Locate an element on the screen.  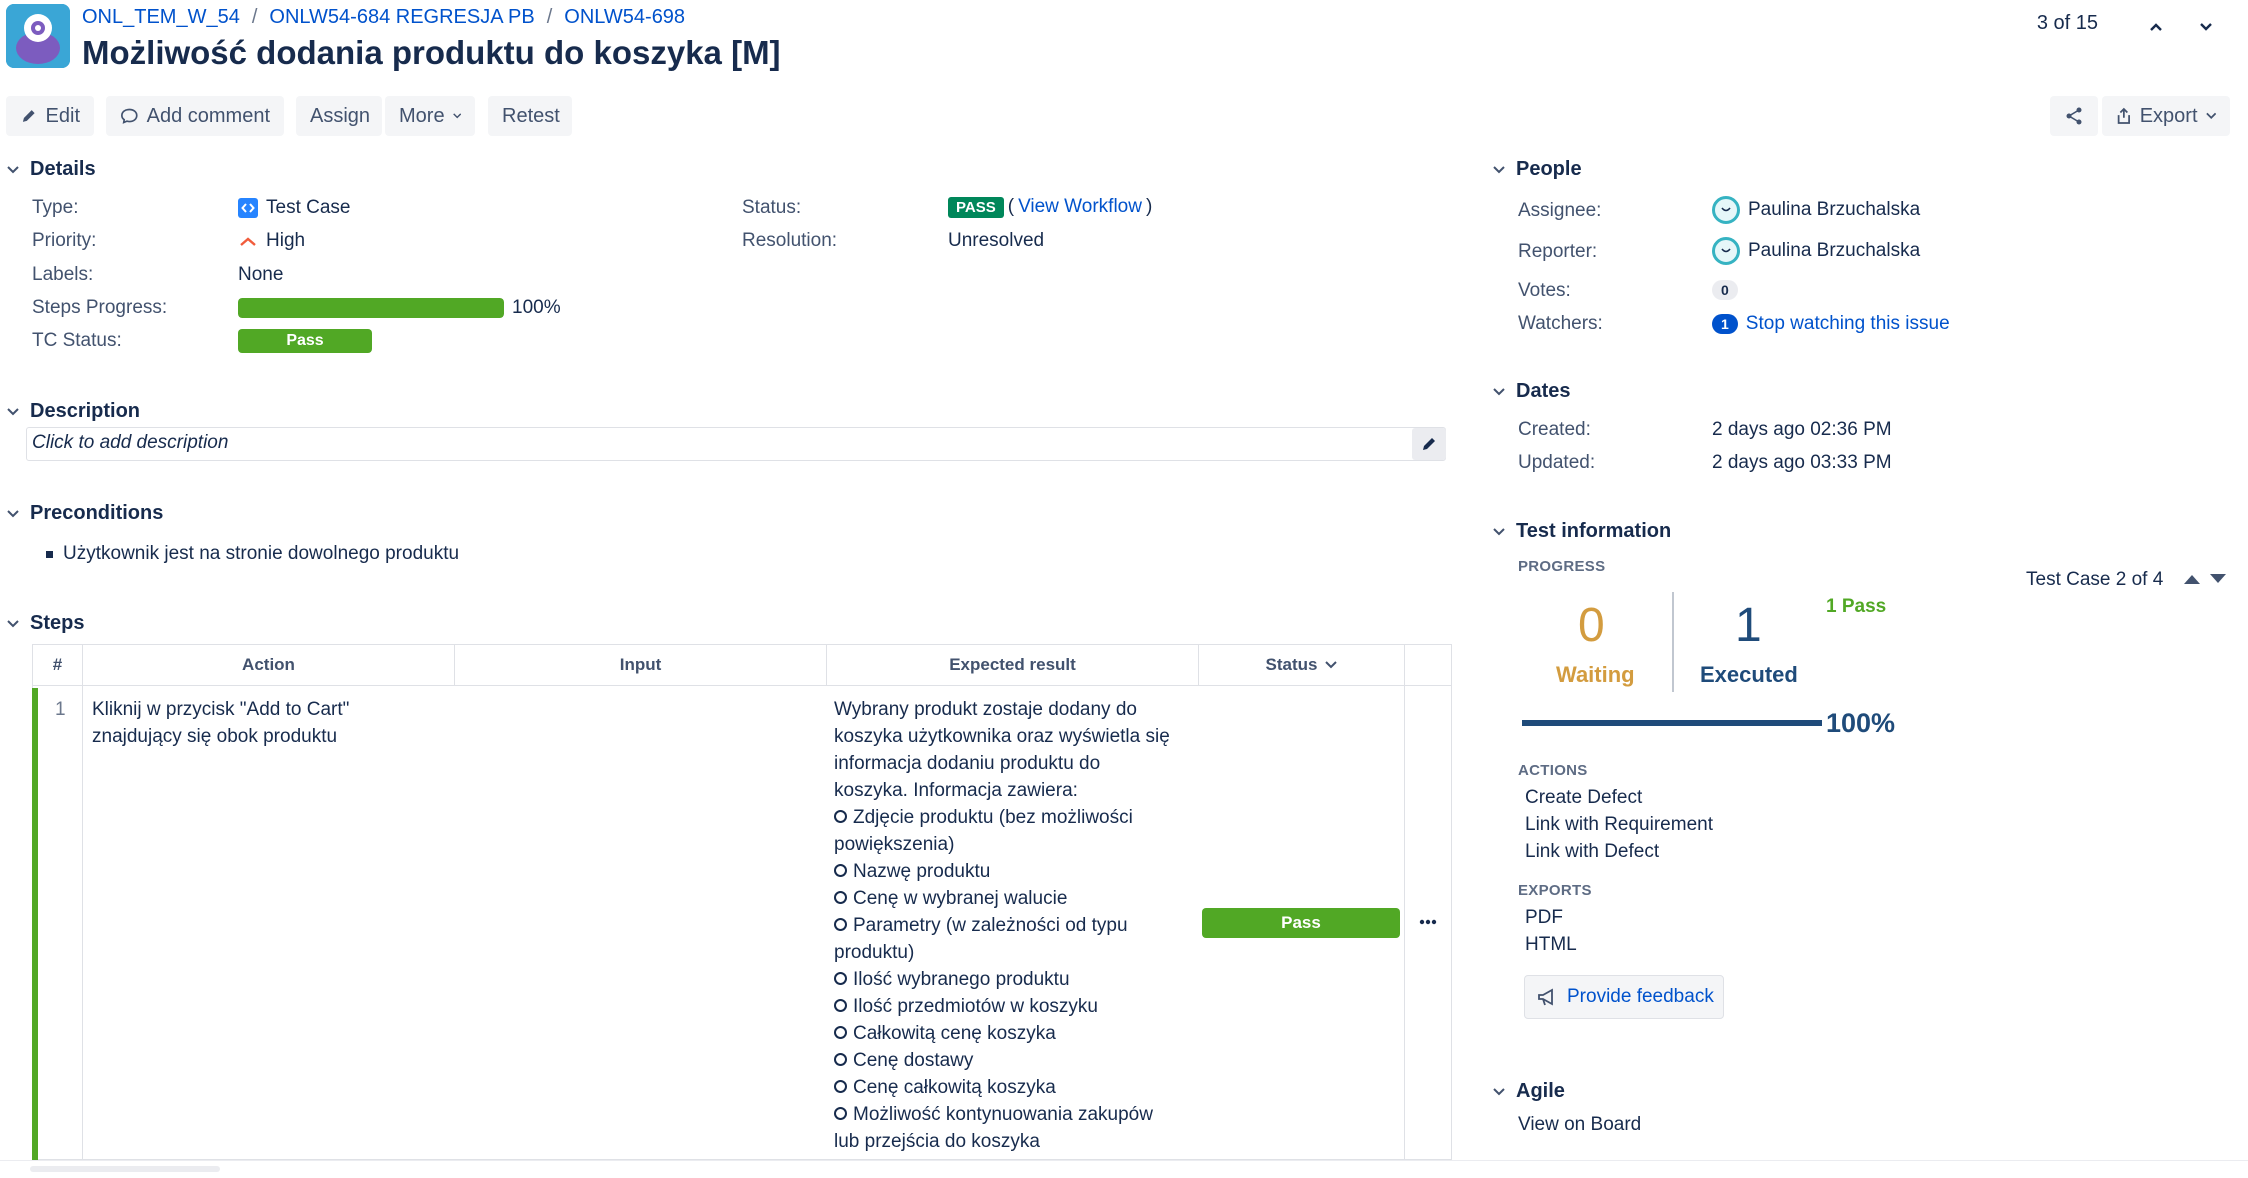
export-pdf-link: PDF is located at coordinates (1544, 918).